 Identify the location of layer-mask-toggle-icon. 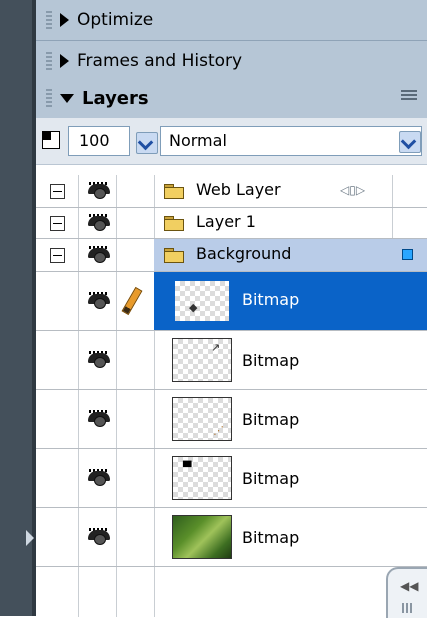
(51, 140).